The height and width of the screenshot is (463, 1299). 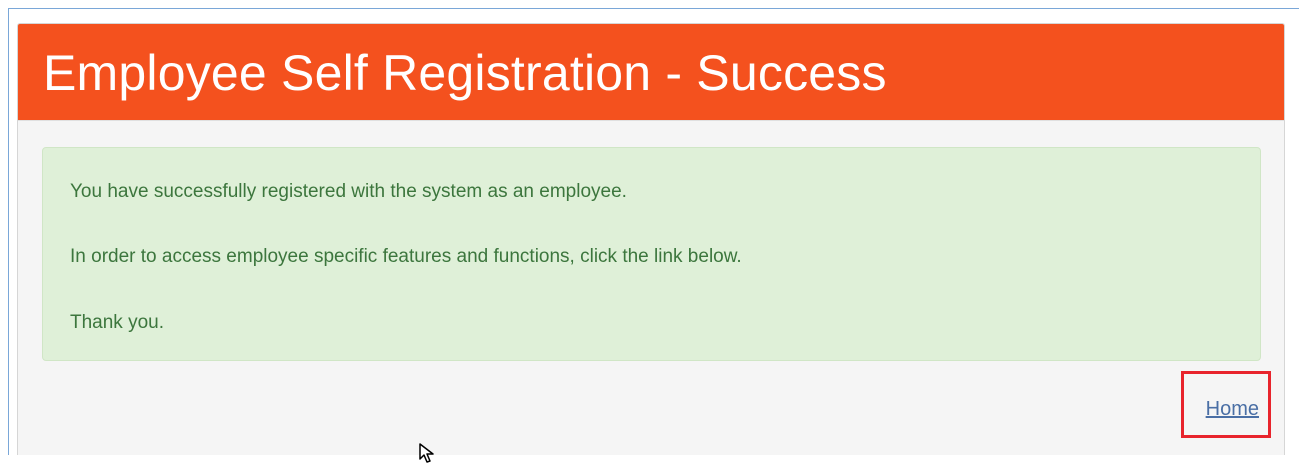 What do you see at coordinates (117, 322) in the screenshot?
I see `thank-you-message: Thank you.` at bounding box center [117, 322].